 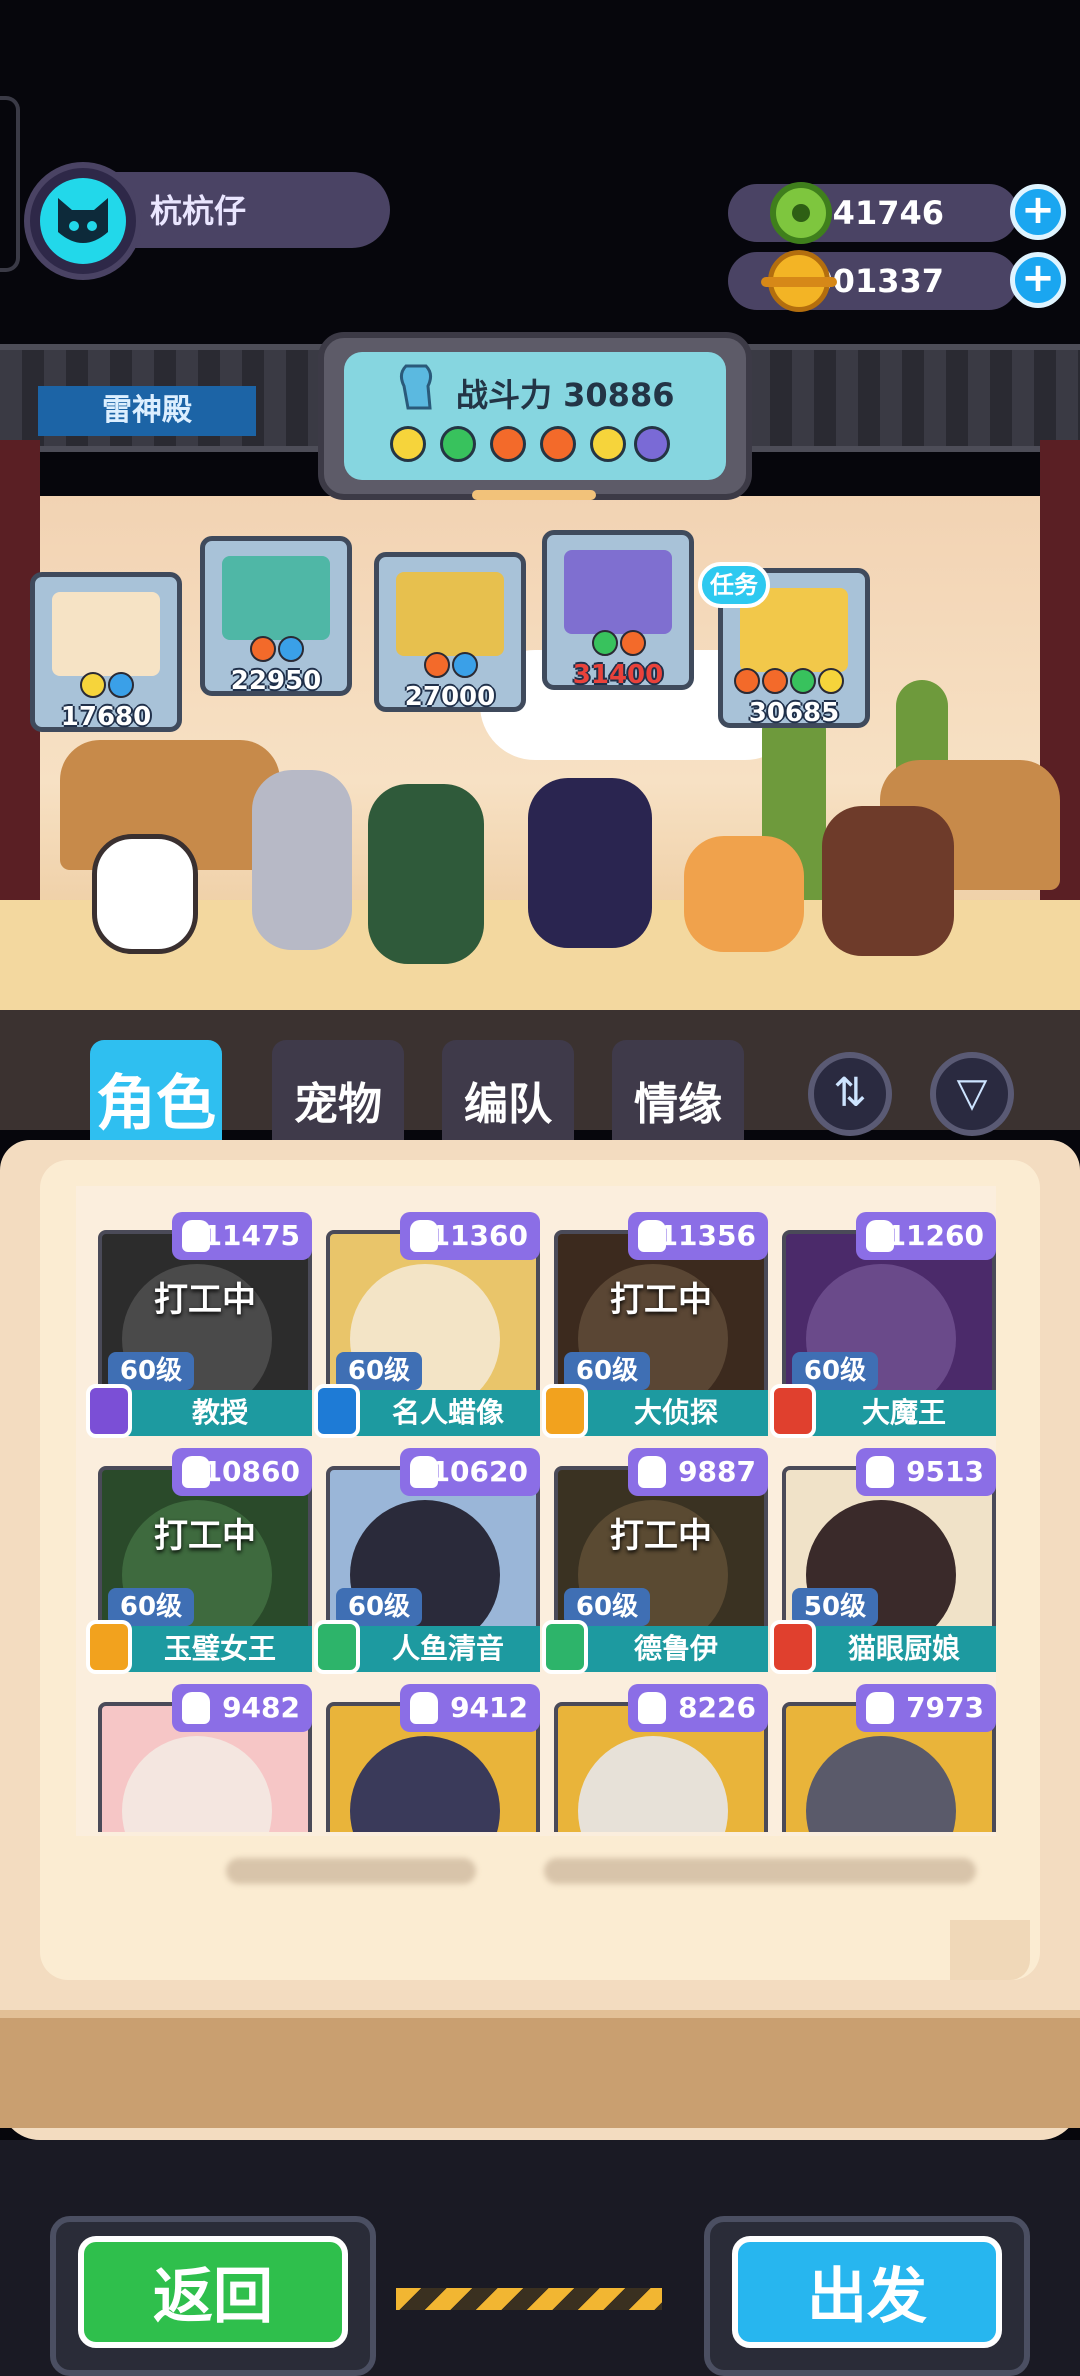 I want to click on gold-planet-icon, so click(x=799, y=281).